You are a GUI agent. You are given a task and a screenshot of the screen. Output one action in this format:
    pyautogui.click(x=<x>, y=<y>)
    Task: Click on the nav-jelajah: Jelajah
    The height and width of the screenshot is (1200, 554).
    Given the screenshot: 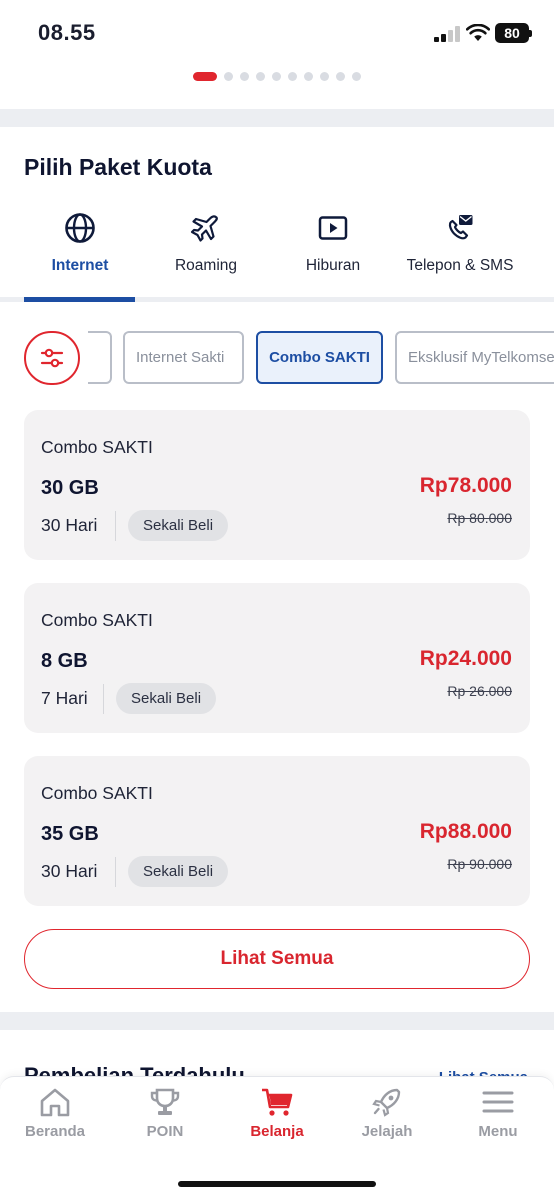 What is the action you would take?
    pyautogui.click(x=387, y=1117)
    